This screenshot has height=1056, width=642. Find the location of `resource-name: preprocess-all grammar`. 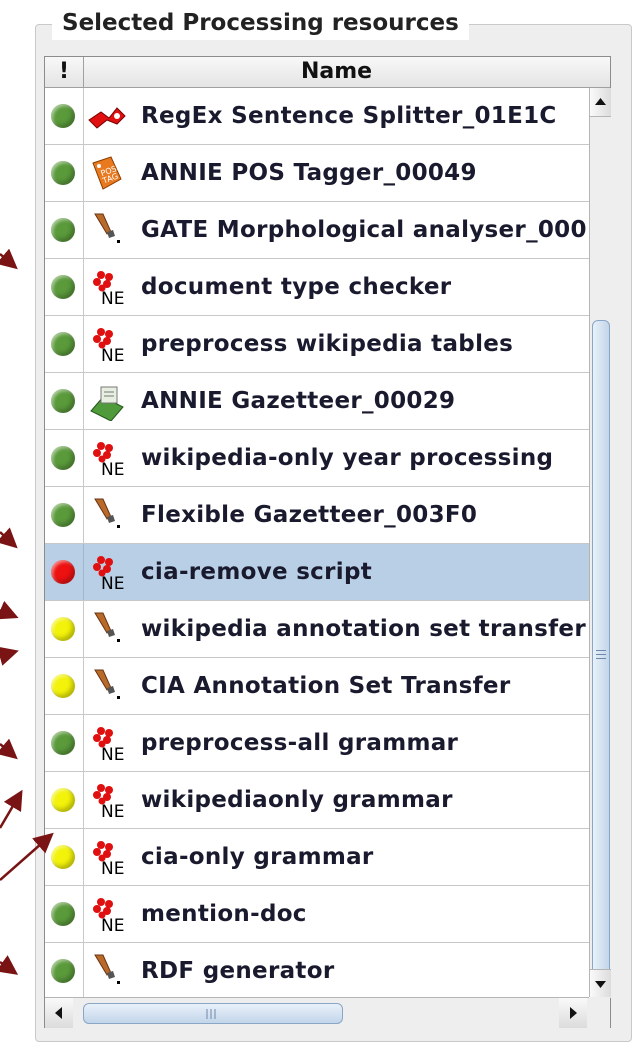

resource-name: preprocess-all grammar is located at coordinates (300, 743).